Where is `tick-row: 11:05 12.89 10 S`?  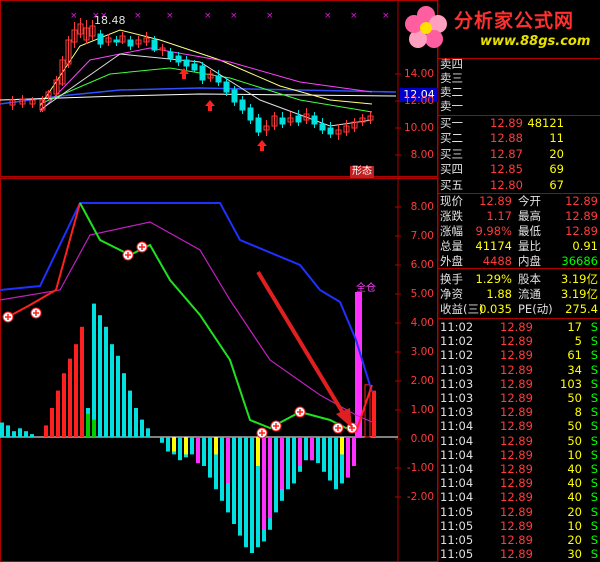 tick-row: 11:05 12.89 10 S is located at coordinates (519, 526).